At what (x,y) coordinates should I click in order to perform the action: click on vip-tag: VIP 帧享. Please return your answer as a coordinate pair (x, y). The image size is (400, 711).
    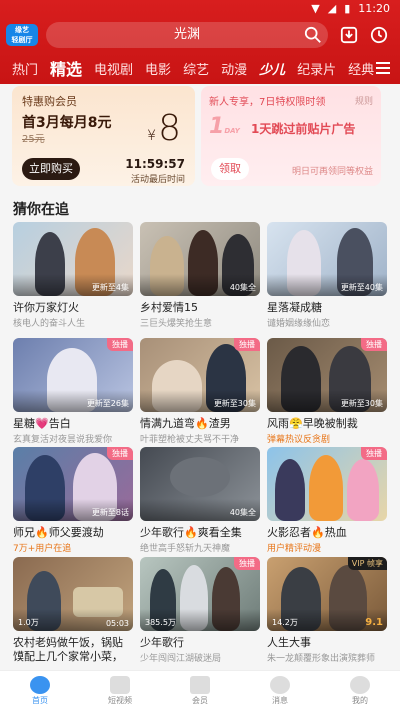
    Looking at the image, I should click on (367, 563).